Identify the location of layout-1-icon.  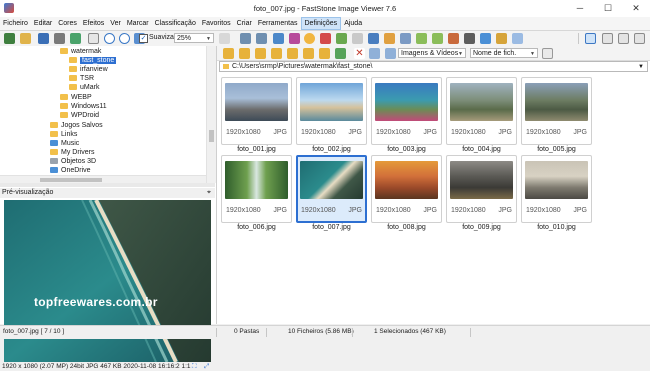
(590, 38).